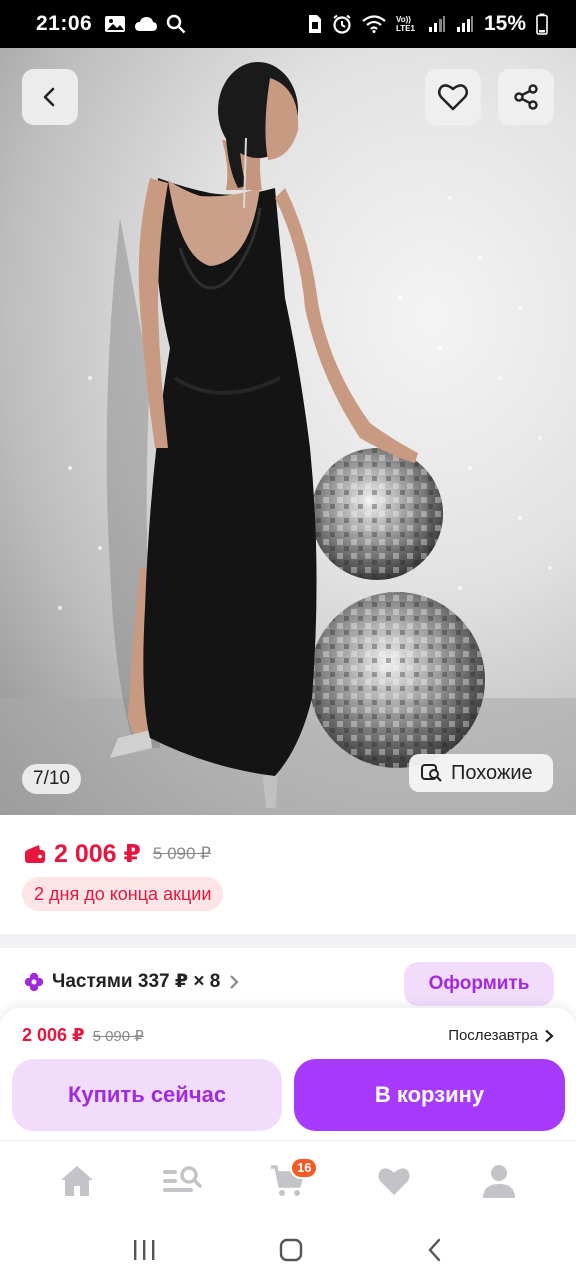 Image resolution: width=576 pixels, height=1280 pixels. I want to click on home-icon, so click(76, 1180).